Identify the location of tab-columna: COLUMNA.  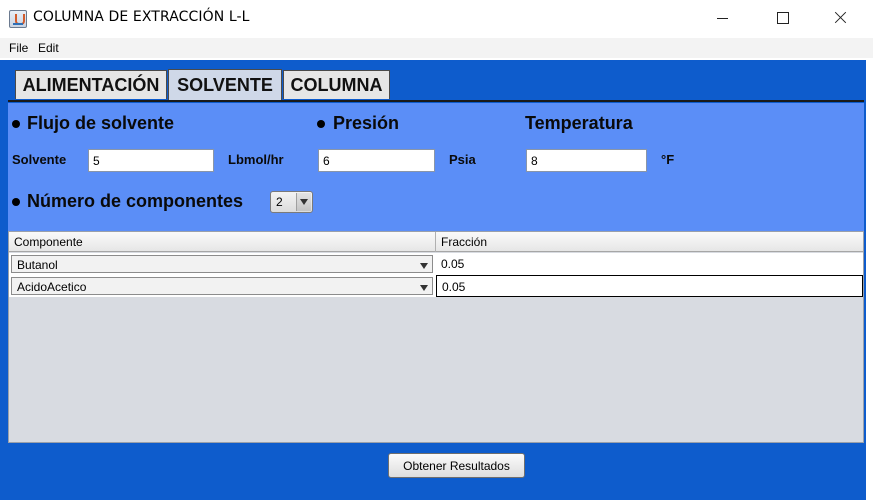
(336, 84).